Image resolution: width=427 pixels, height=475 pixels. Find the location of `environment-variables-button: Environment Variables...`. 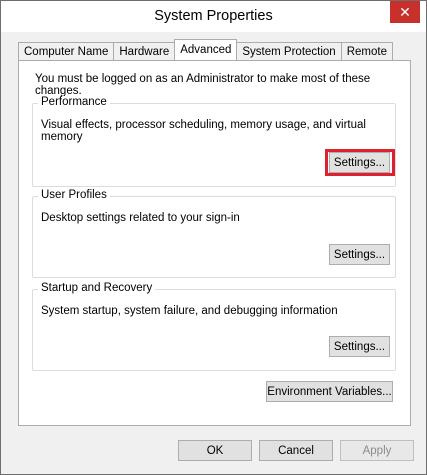

environment-variables-button: Environment Variables... is located at coordinates (329, 391).